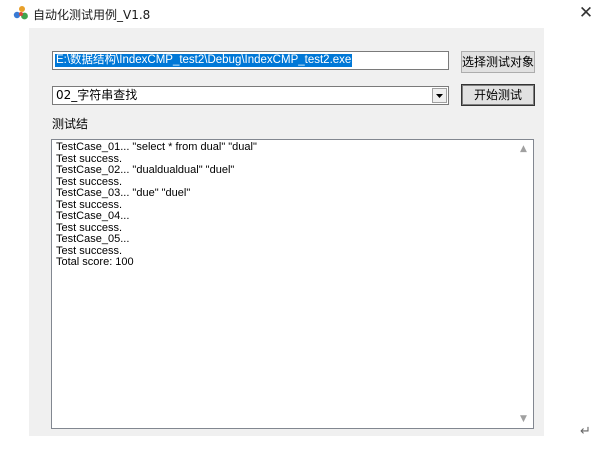  What do you see at coordinates (585, 431) in the screenshot?
I see `return-arrow-icon: ↵` at bounding box center [585, 431].